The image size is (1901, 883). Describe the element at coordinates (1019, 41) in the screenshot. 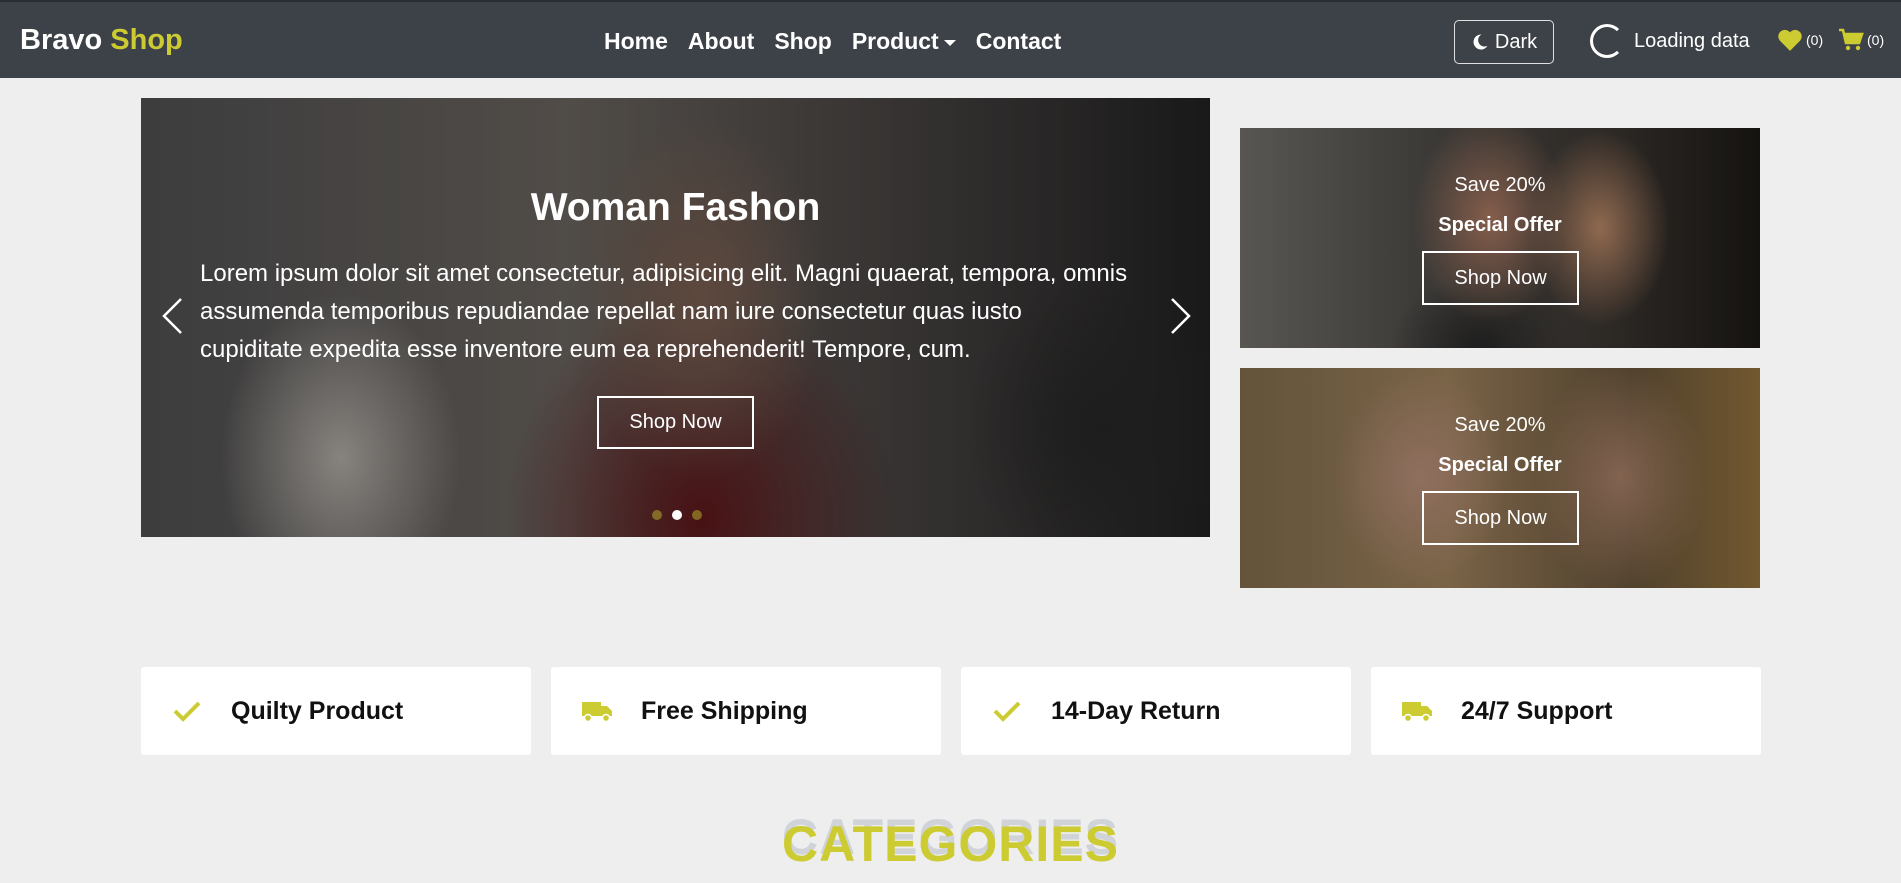

I see `nav-contact: Contact` at that location.